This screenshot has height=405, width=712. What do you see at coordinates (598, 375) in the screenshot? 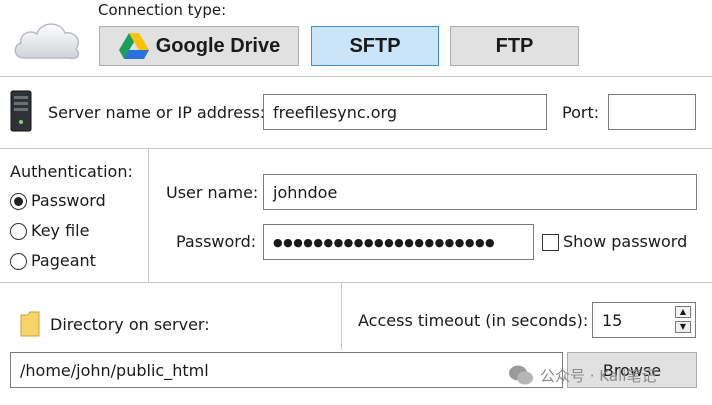
I see `watermark-text: 公众号 · Kali笔记` at bounding box center [598, 375].